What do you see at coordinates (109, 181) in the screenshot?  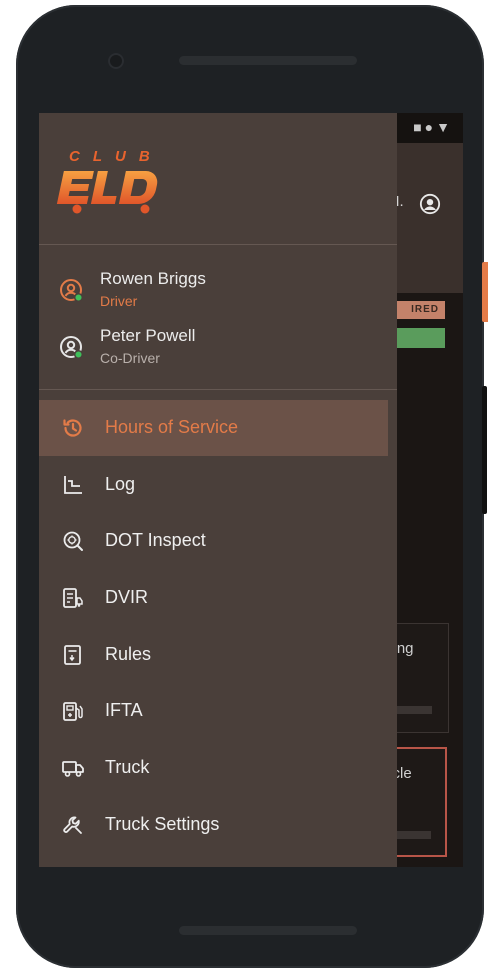 I see `club-eld-logo: CLUB` at bounding box center [109, 181].